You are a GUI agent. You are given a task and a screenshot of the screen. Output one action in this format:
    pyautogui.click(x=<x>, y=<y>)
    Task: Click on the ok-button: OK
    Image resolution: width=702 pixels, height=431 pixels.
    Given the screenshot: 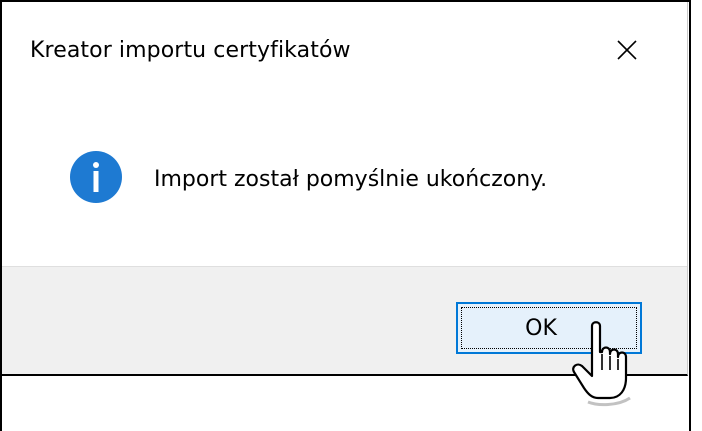 What is the action you would take?
    pyautogui.click(x=549, y=328)
    